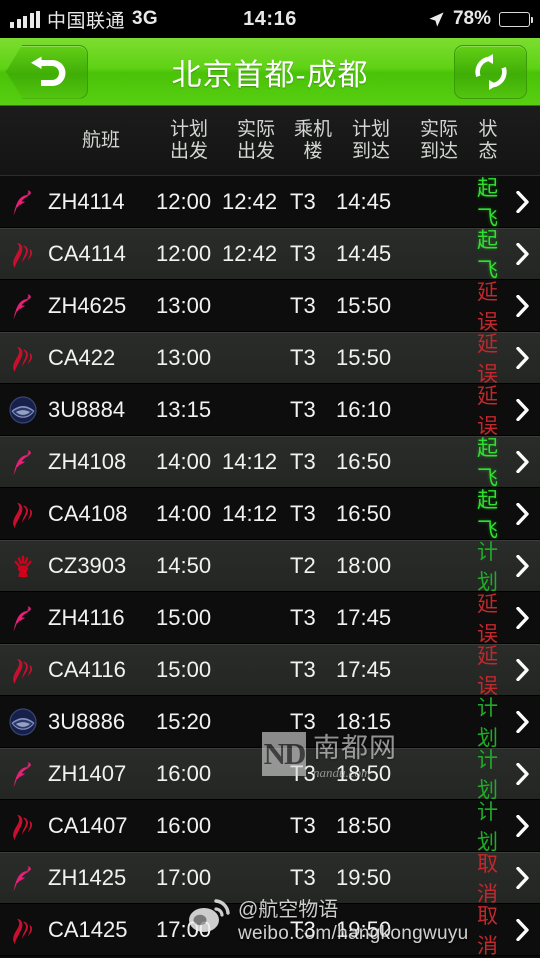 The image size is (540, 958). Describe the element at coordinates (270, 359) in the screenshot. I see `flight-row: CA422 13:00 T3 15:50 延误` at that location.